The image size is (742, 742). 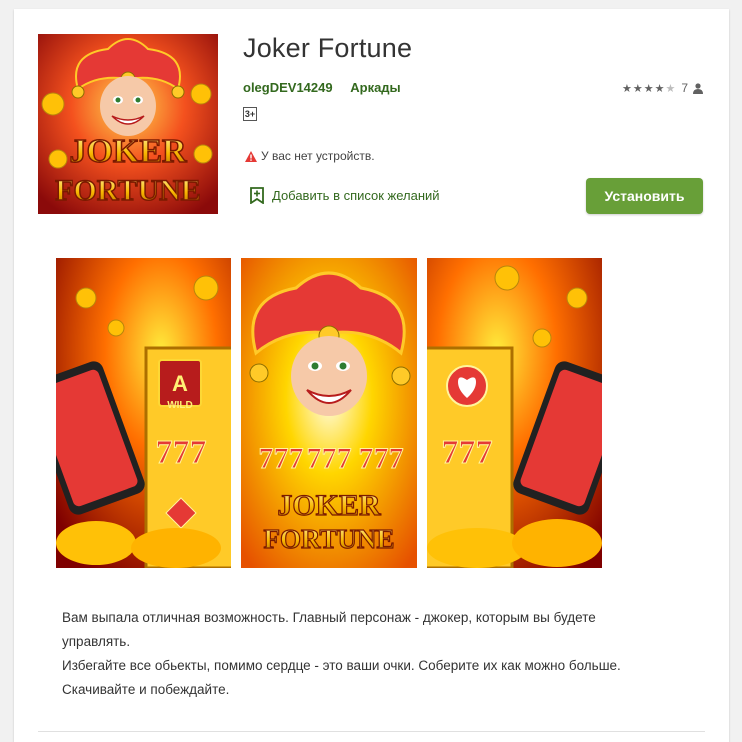 I want to click on star-empty-icon: ★, so click(x=671, y=88).